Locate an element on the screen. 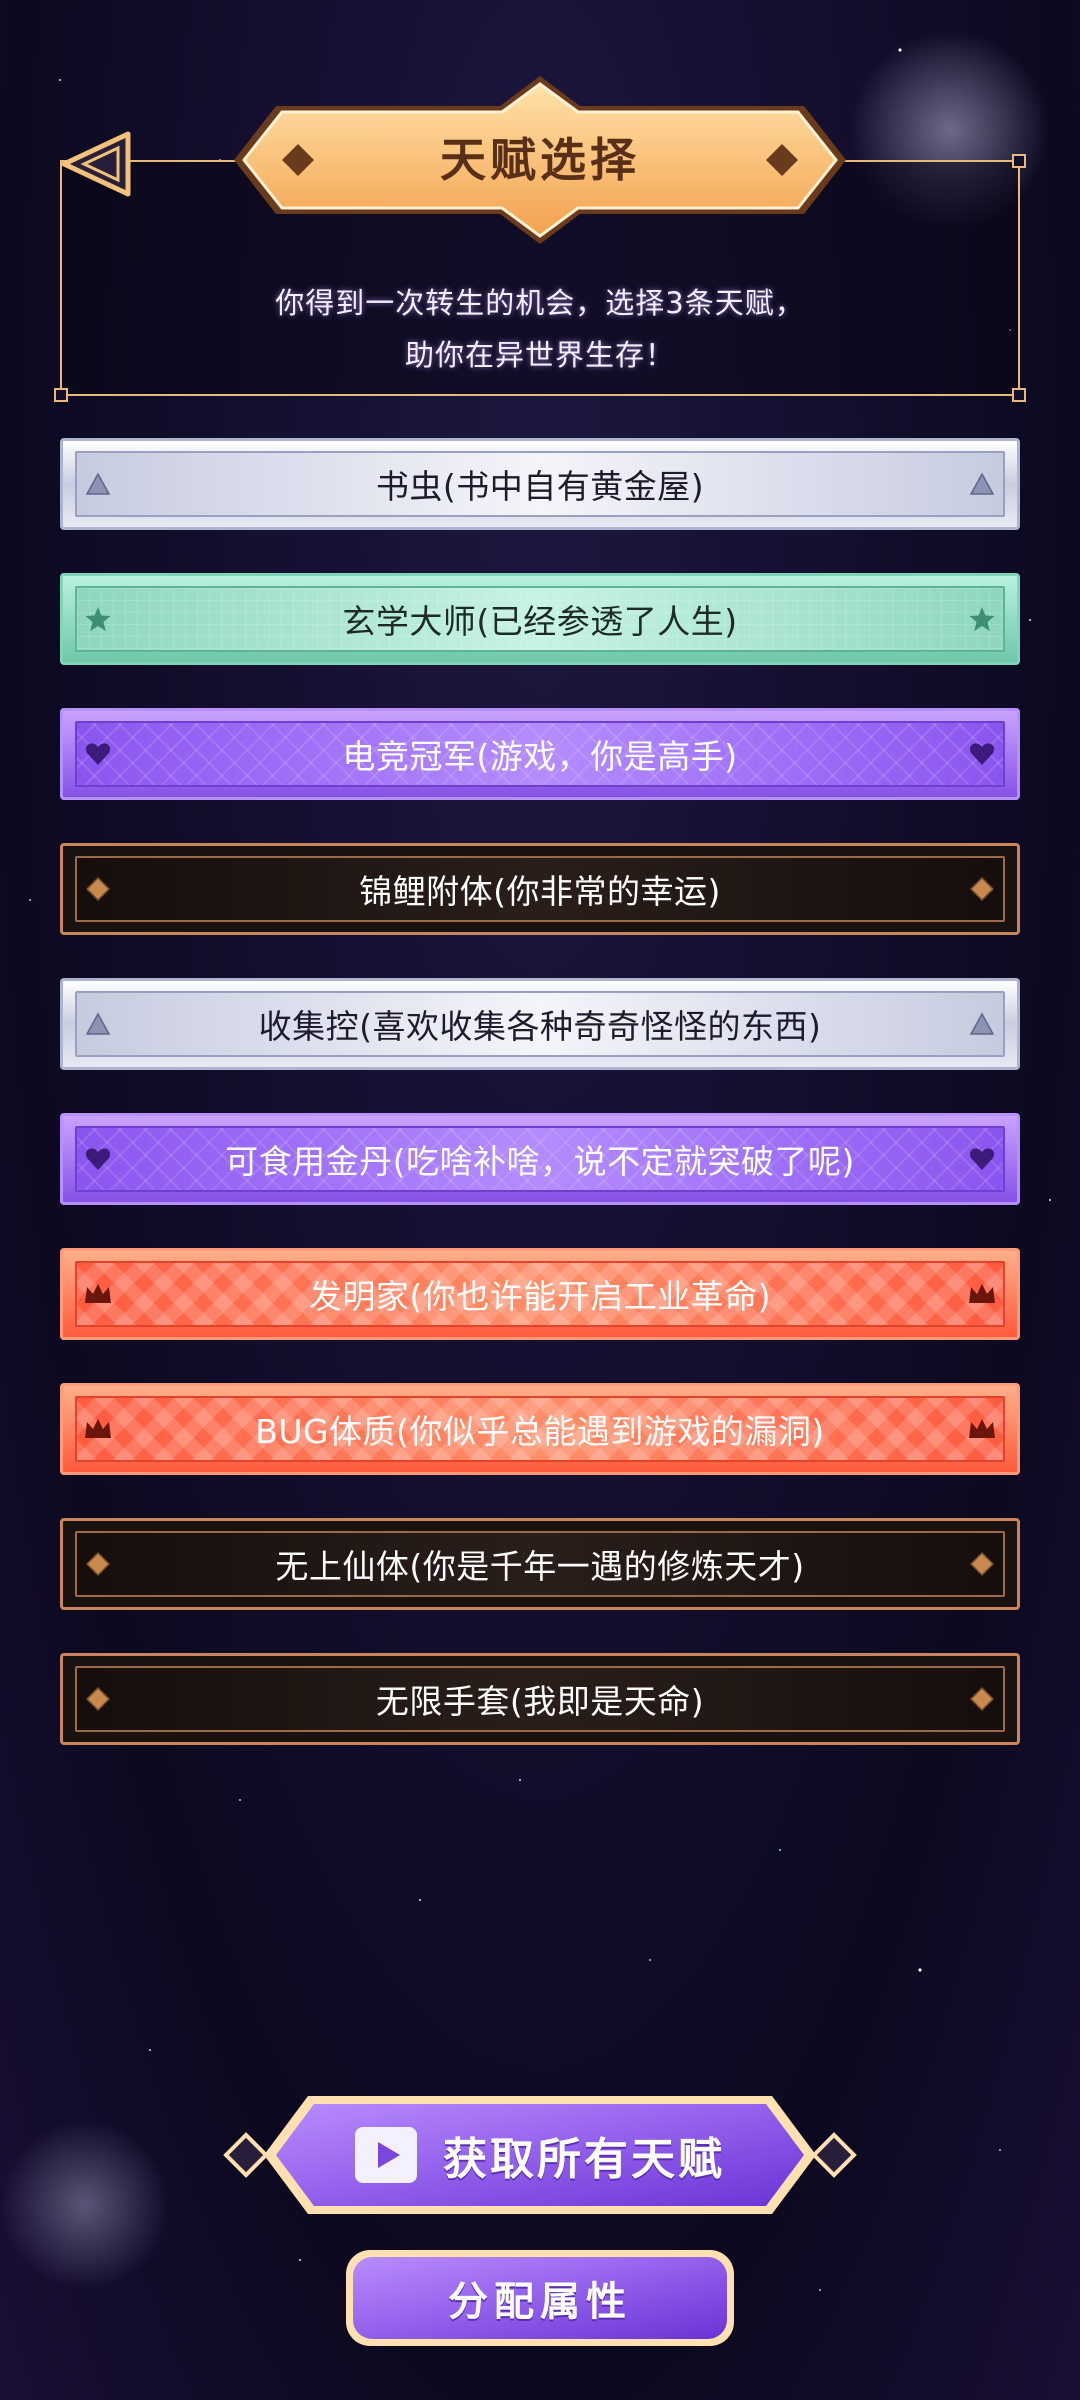 The image size is (1080, 2400). talent-label: BUG体质(你似乎总能遇到游戏的漏洞) is located at coordinates (540, 1431).